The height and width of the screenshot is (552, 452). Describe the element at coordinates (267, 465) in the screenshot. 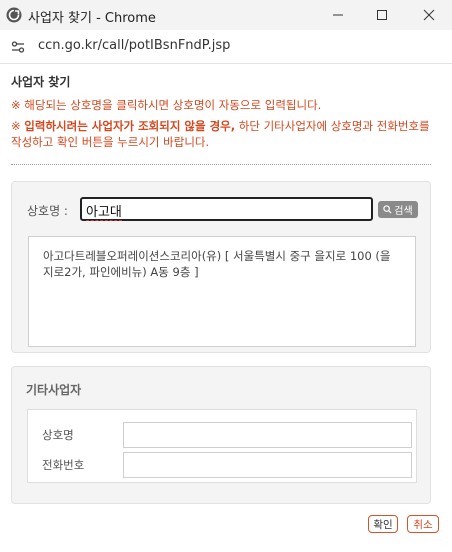

I see `phone-number-input` at that location.